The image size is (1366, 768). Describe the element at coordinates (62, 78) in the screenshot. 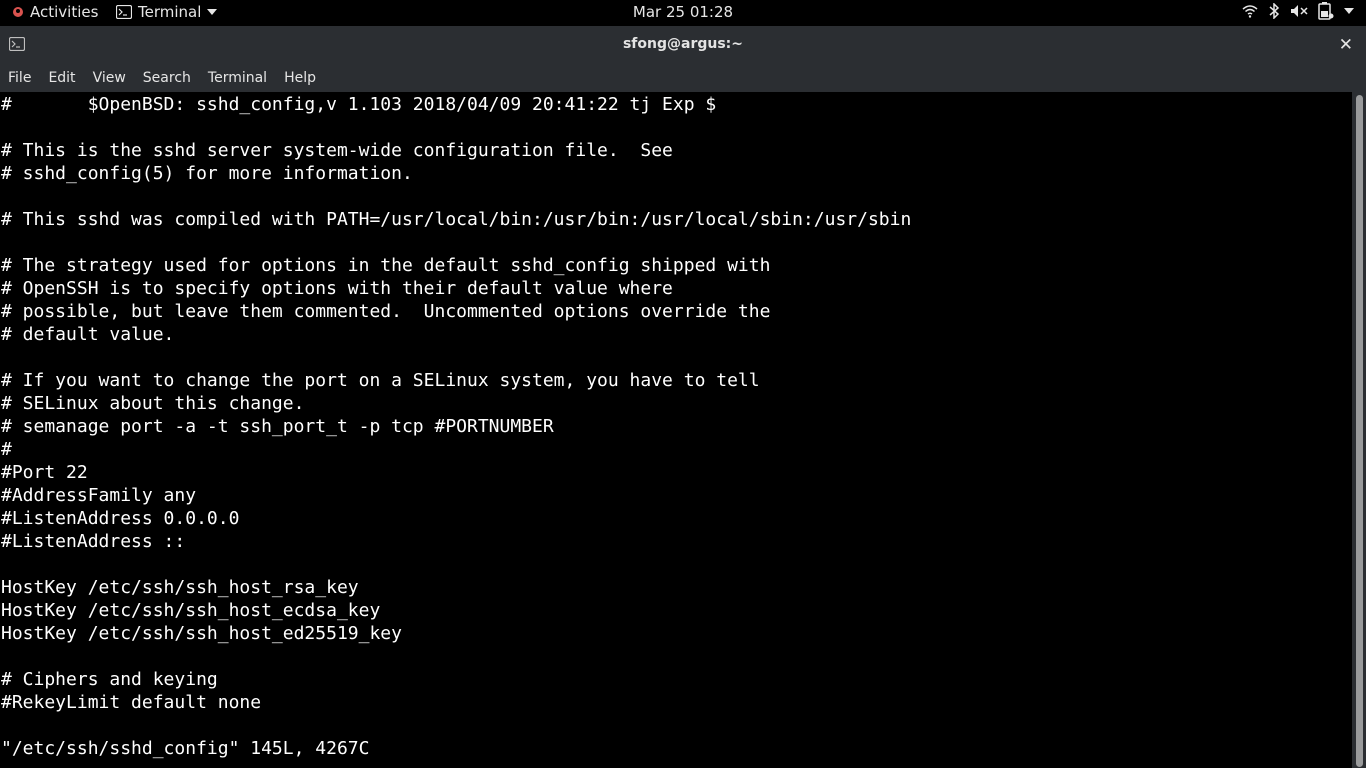

I see `menu-edit: Edit` at that location.